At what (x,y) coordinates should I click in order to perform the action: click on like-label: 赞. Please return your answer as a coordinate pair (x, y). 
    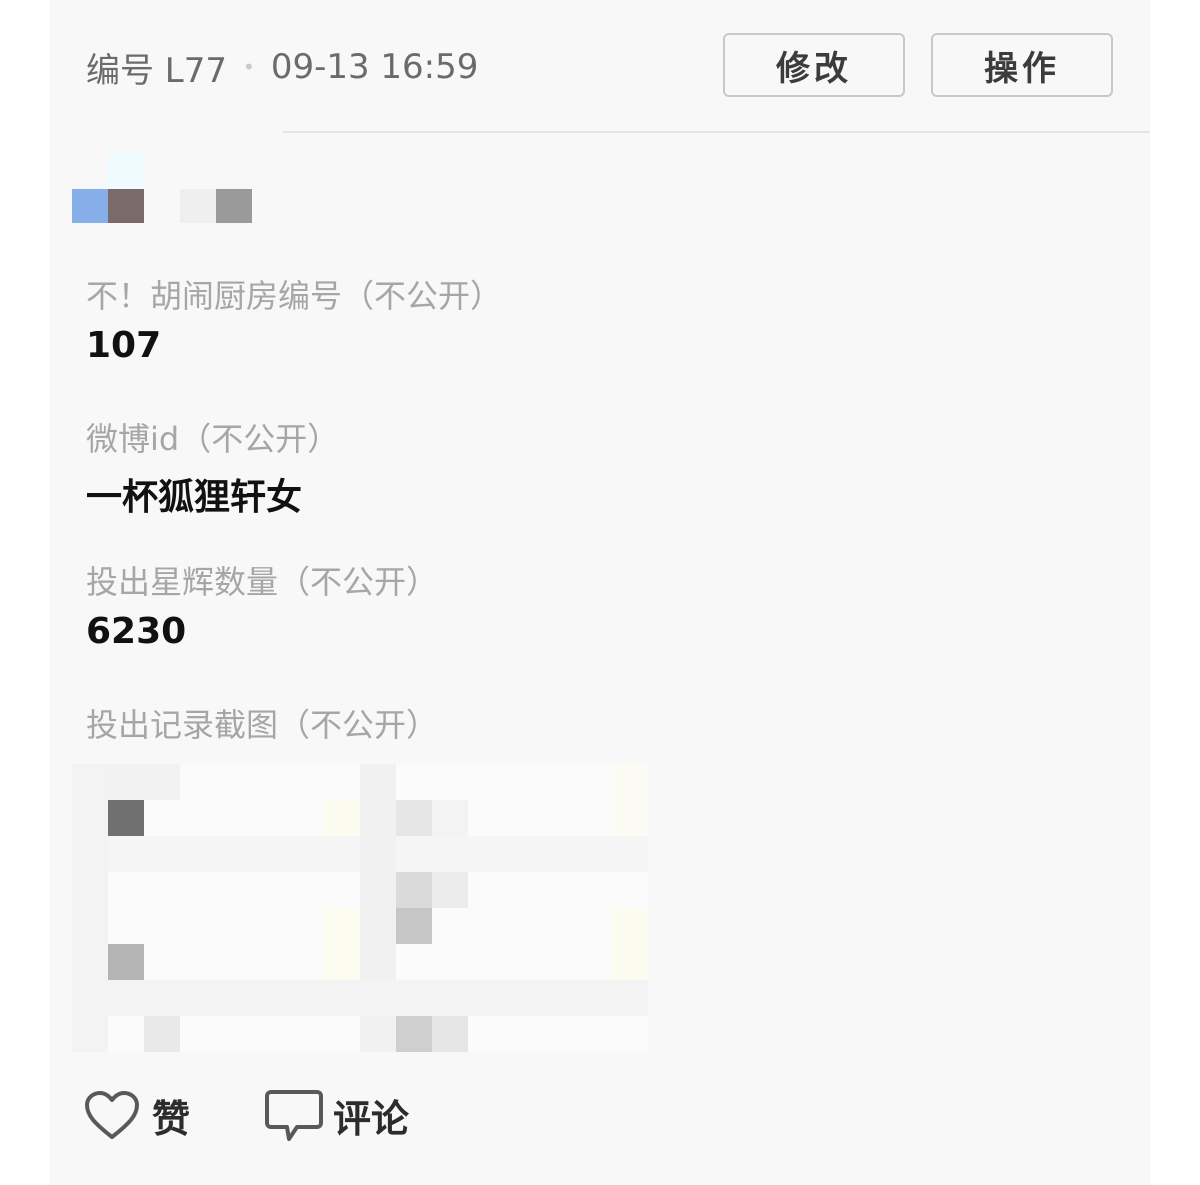
    Looking at the image, I should click on (171, 1119).